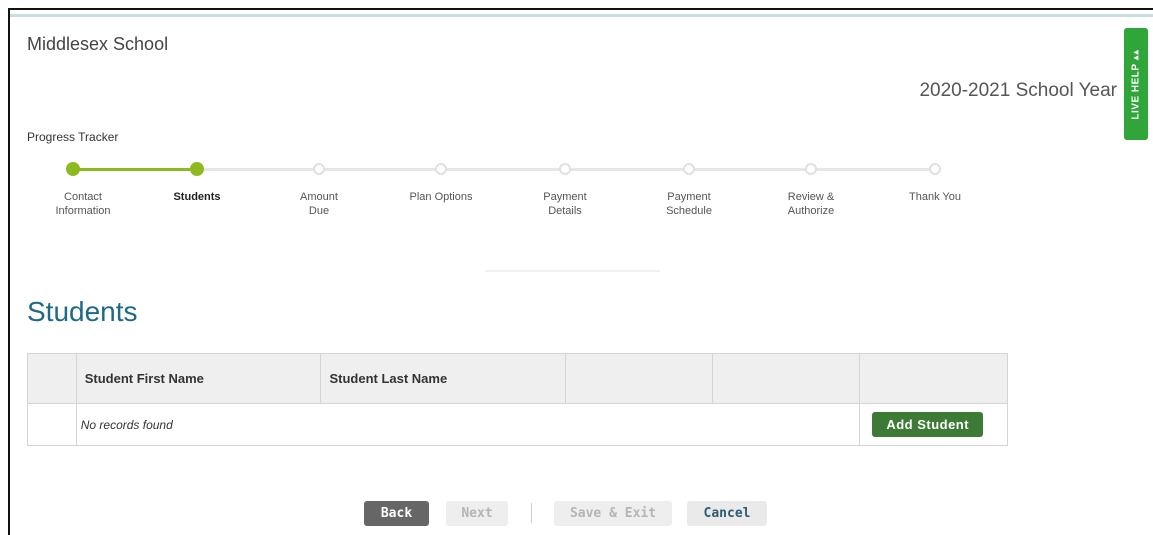 This screenshot has height=535, width=1153. What do you see at coordinates (572, 271) in the screenshot?
I see `divider` at bounding box center [572, 271].